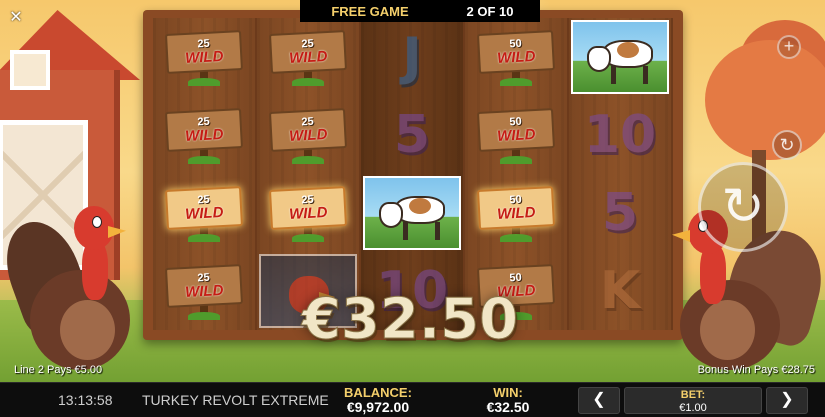 Image resolution: width=825 pixels, height=417 pixels. I want to click on reel-2: 25 WILD 25 WILD 25 WILD, so click(308, 174).